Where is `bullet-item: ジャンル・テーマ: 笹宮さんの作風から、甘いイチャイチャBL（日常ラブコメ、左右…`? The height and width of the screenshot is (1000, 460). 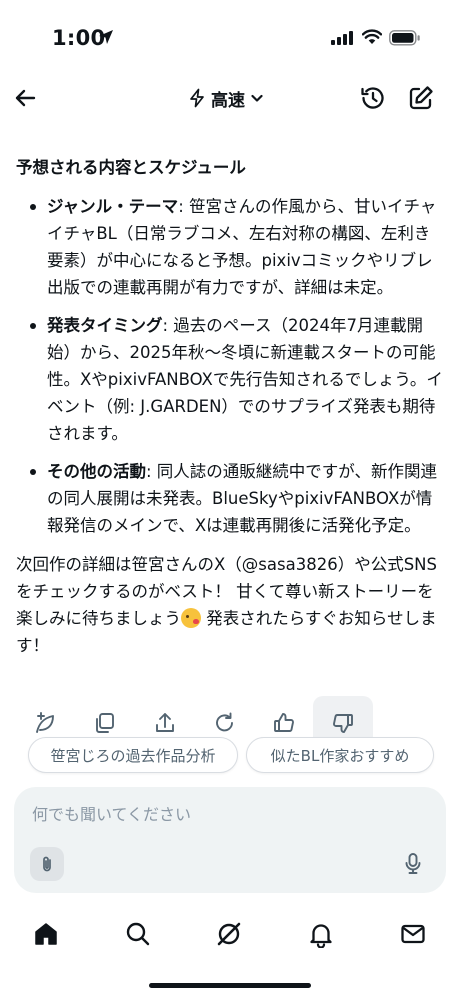 bullet-item: ジャンル・テーマ: 笹宮さんの作風から、甘いイチャイチャBL（日常ラブコメ、左右… is located at coordinates (230, 247).